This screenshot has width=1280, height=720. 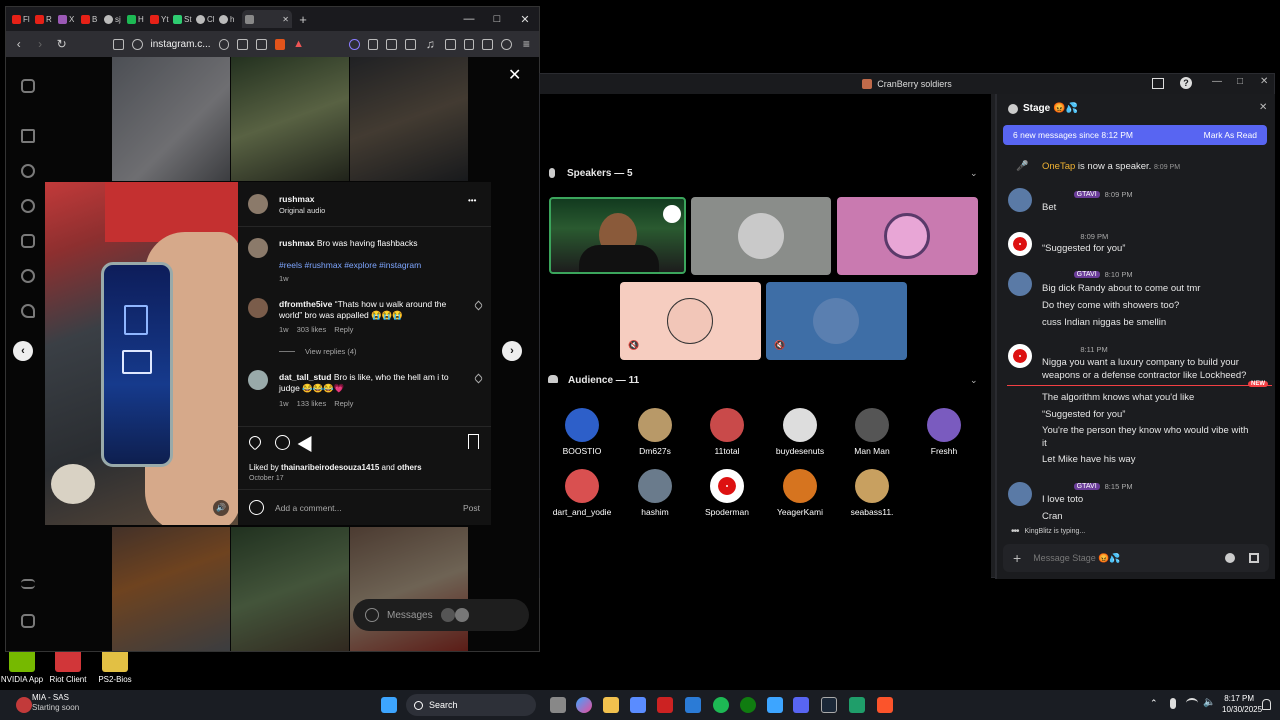 What do you see at coordinates (1209, 702) in the screenshot?
I see `volume-icon: 🔈` at bounding box center [1209, 702].